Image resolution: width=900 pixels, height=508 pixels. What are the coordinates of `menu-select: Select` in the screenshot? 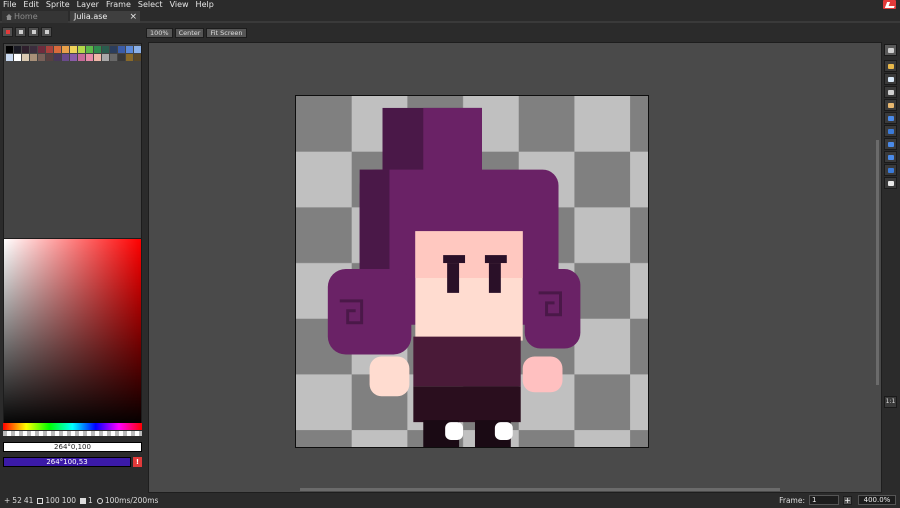 It's located at (151, 5).